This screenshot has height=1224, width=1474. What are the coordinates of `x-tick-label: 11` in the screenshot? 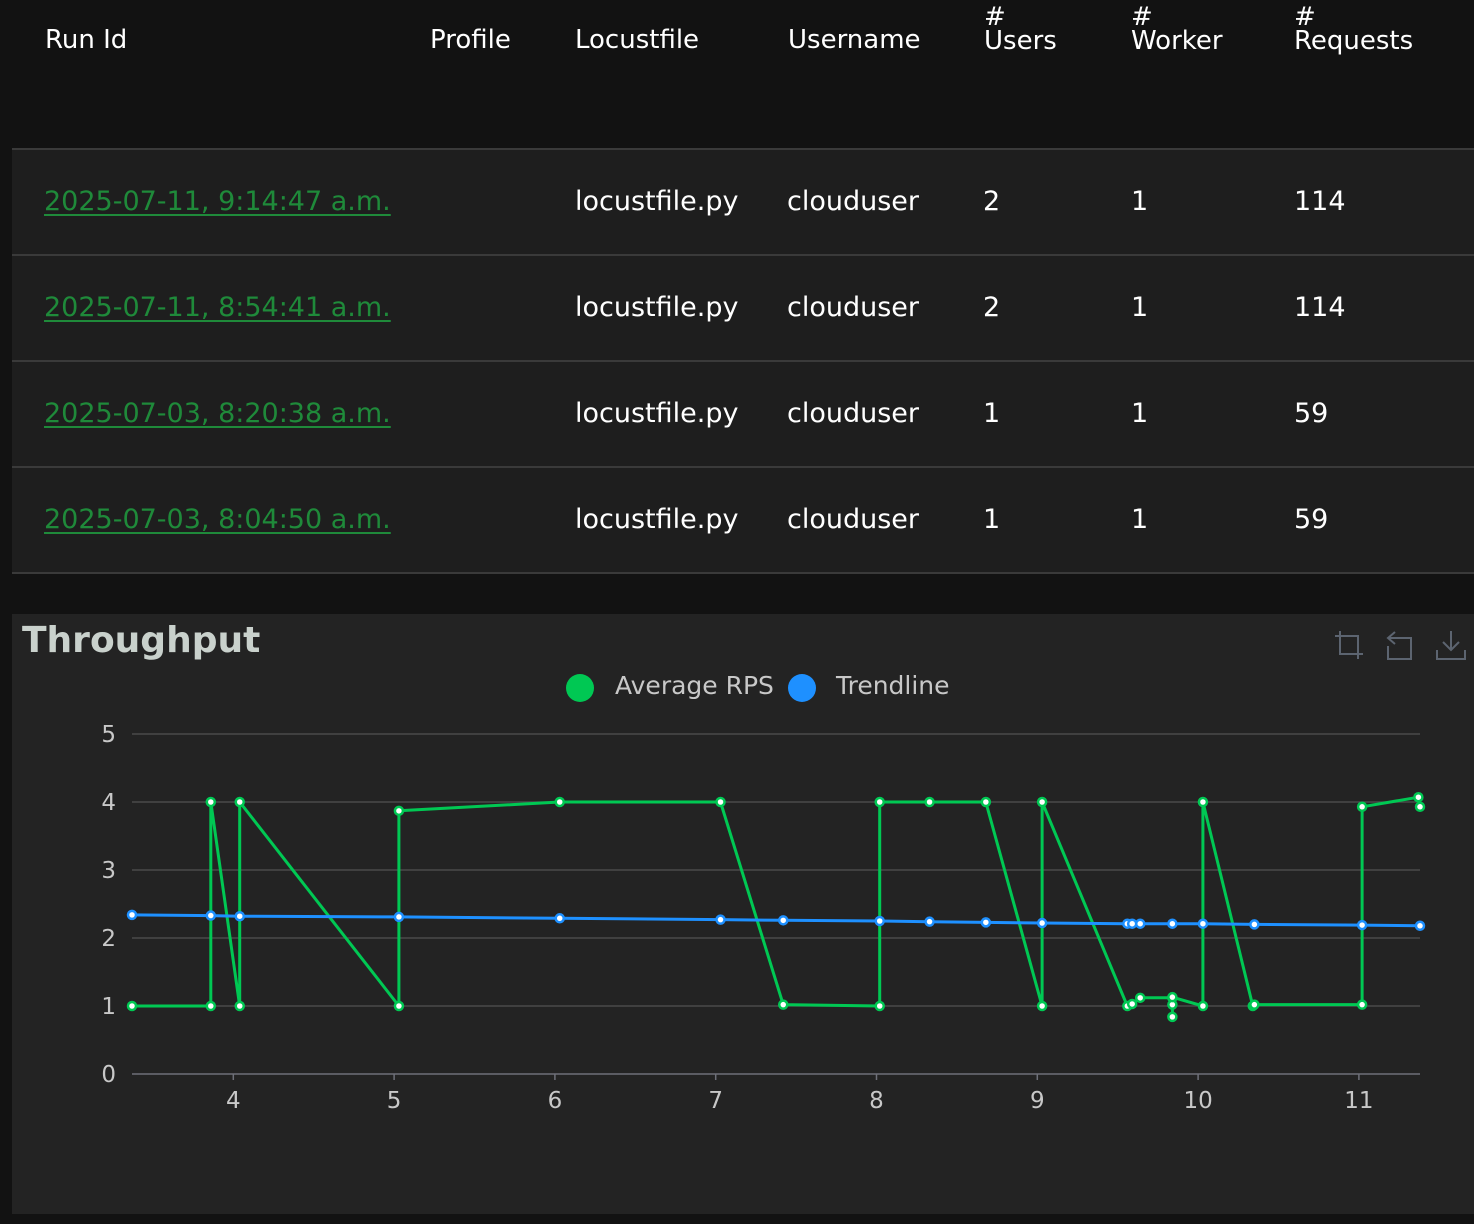 It's located at (1358, 1101).